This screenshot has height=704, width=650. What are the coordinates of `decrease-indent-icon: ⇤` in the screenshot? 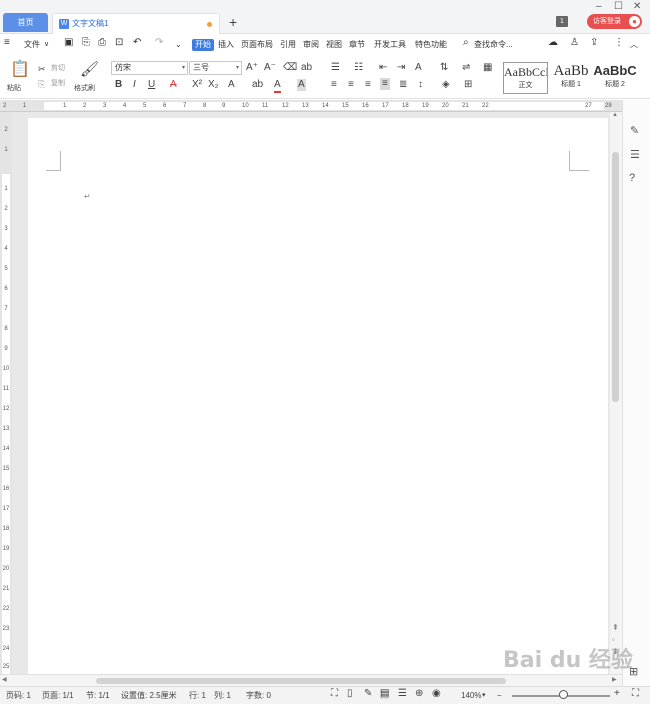 It's located at (383, 68).